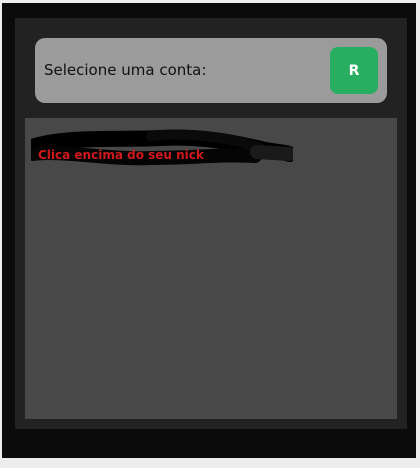  What do you see at coordinates (121, 155) in the screenshot?
I see `account-list-hint: Clica encima do seu nick` at bounding box center [121, 155].